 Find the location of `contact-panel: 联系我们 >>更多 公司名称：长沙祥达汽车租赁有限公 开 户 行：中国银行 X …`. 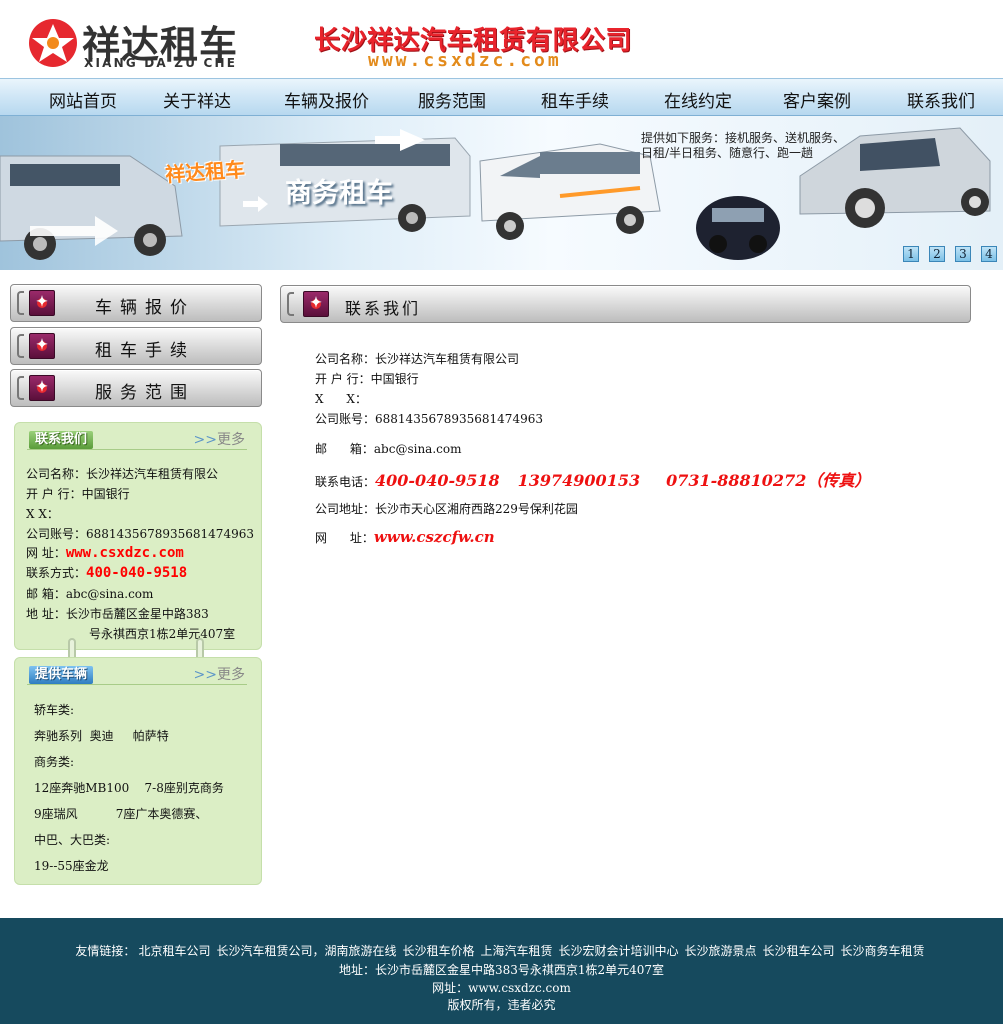

contact-panel: 联系我们 >>更多 公司名称：长沙祥达汽车租赁有限公 开 户 行：中国银行 X … is located at coordinates (138, 536).